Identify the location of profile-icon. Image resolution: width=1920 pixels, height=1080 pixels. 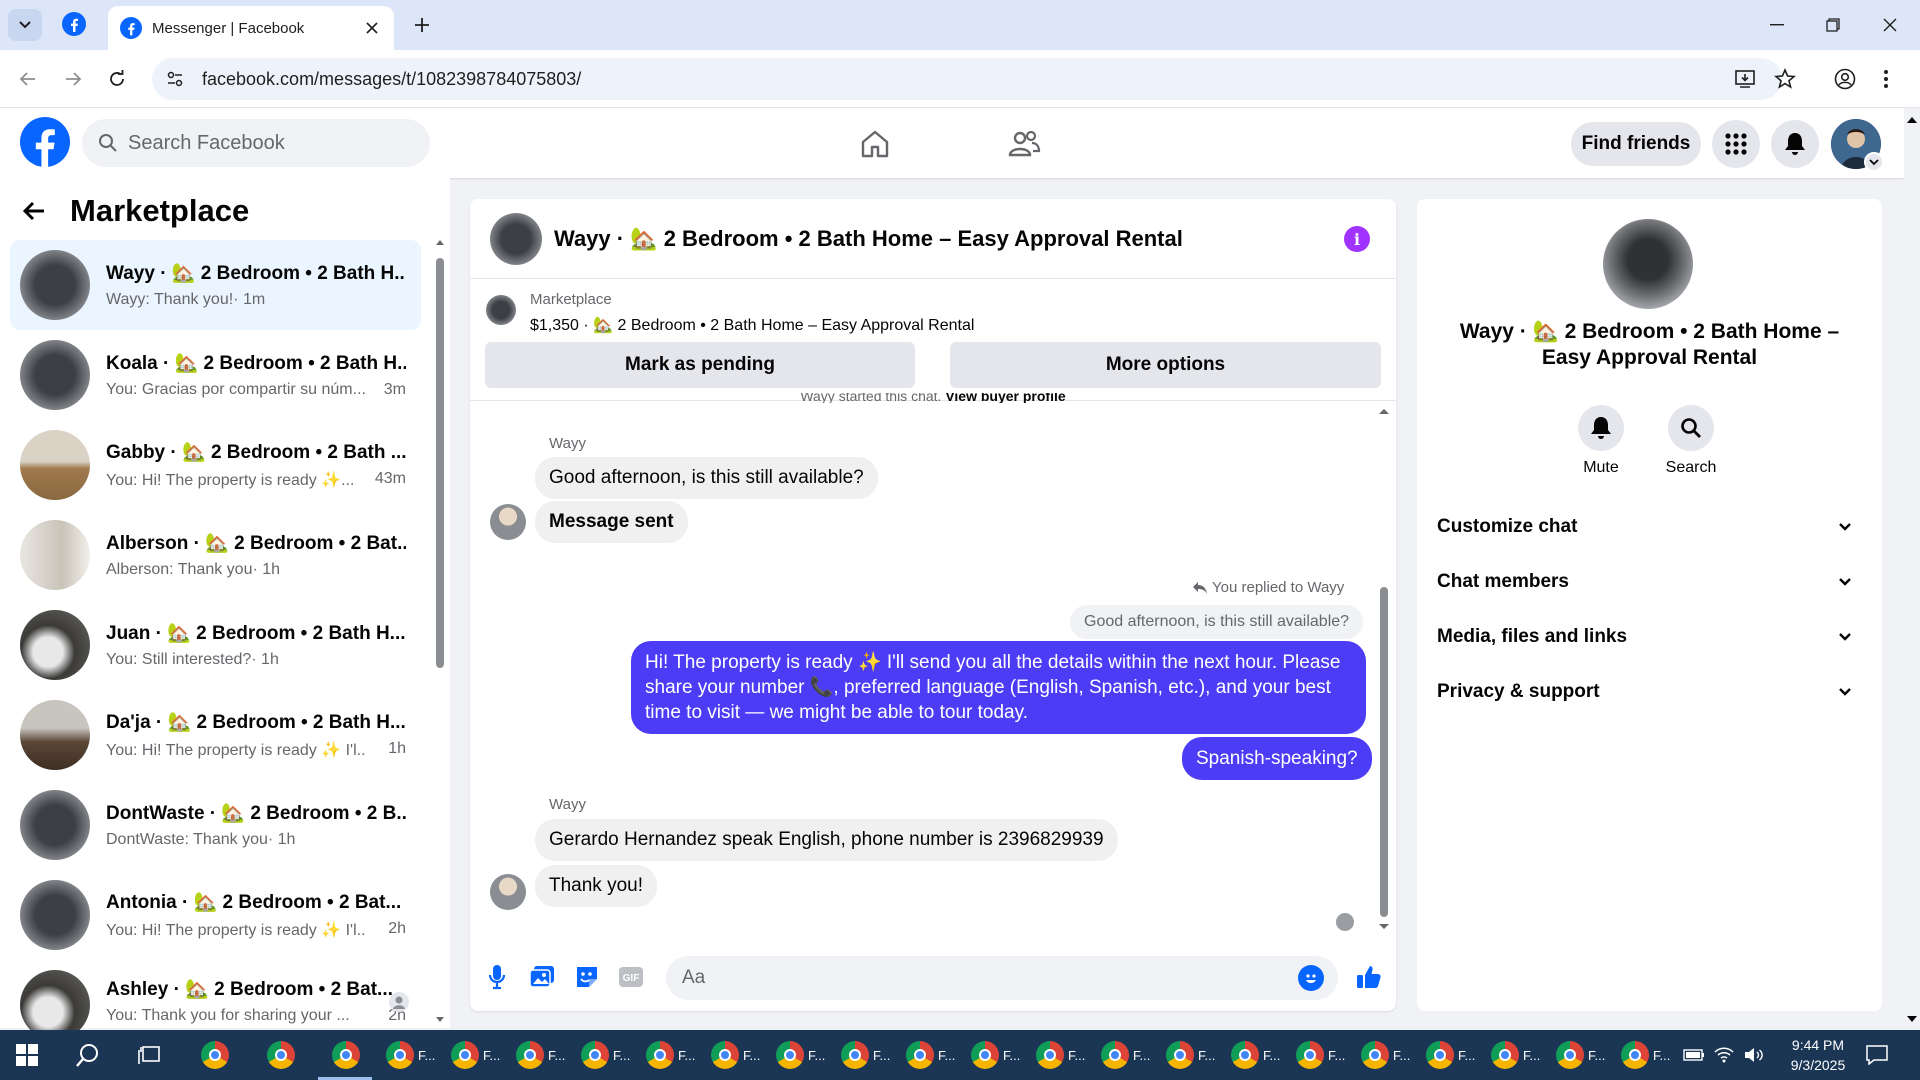
(1845, 79).